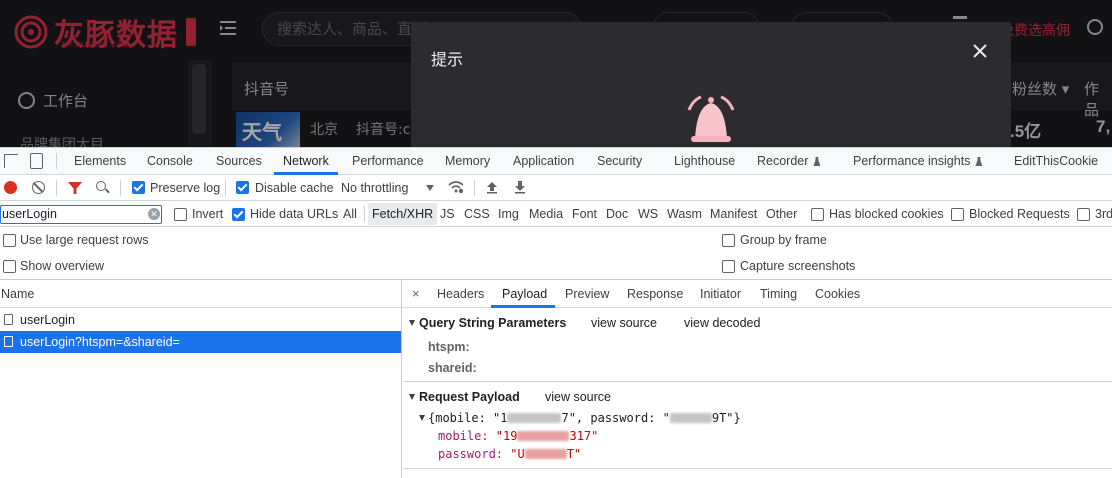  I want to click on show-overview-checkbox, so click(9, 266).